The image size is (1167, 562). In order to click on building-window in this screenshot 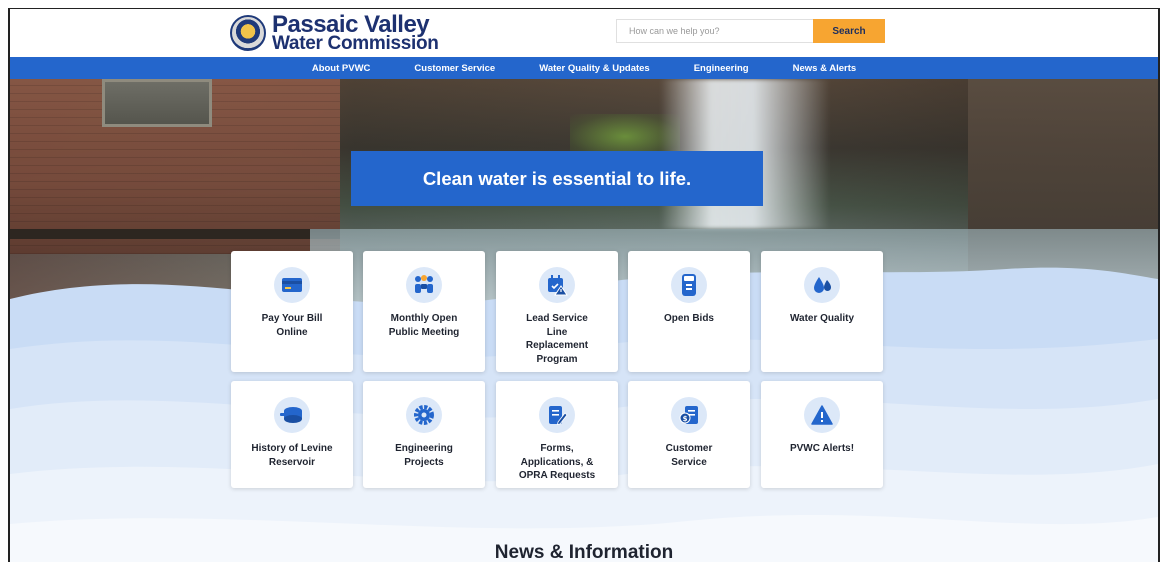, I will do `click(157, 103)`.